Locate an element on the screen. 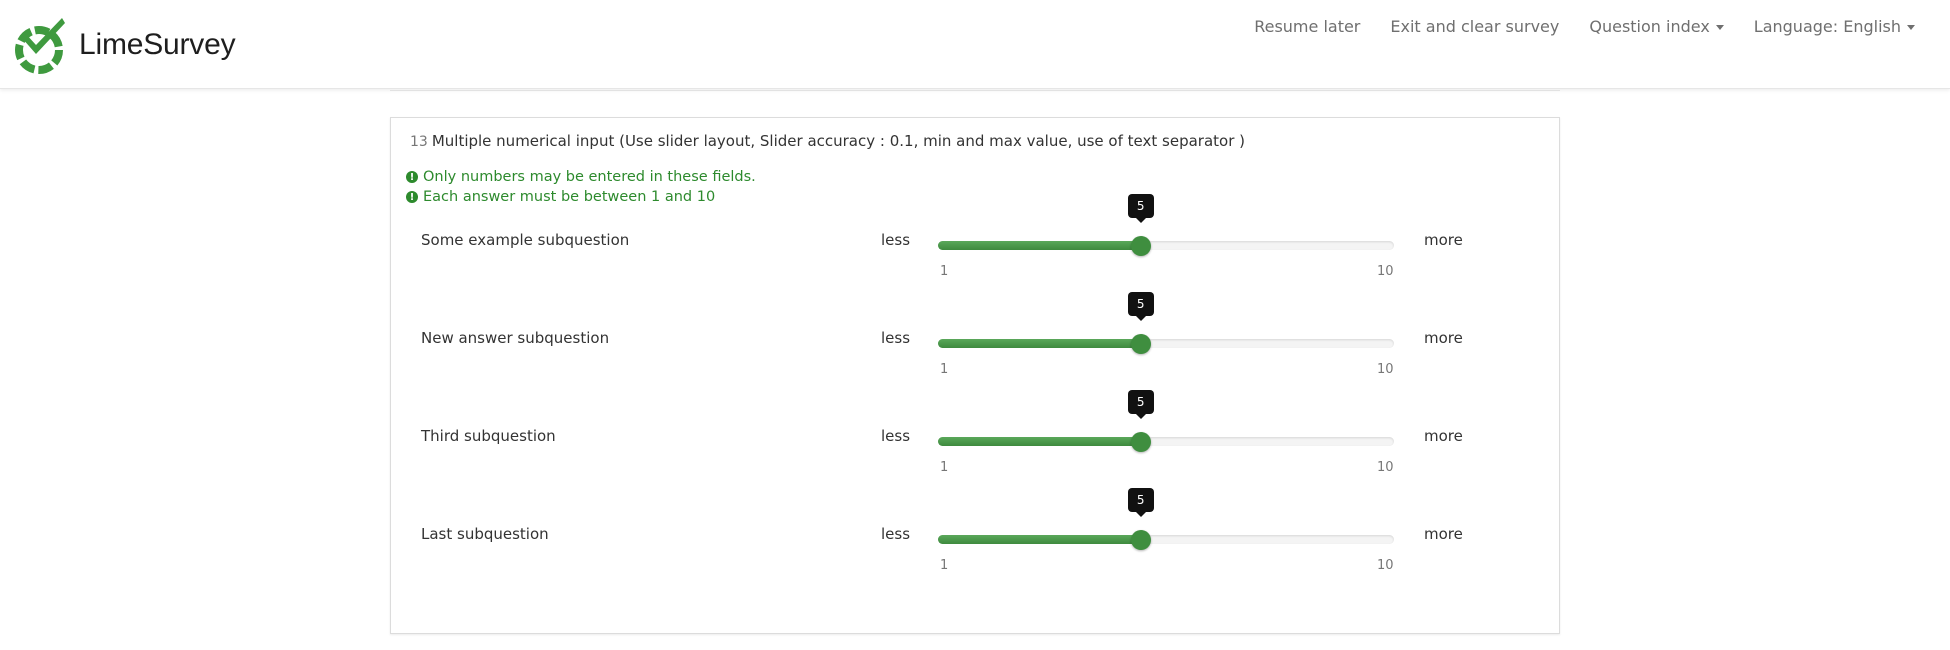 The width and height of the screenshot is (1950, 650). previous-question-edge is located at coordinates (975, 89).